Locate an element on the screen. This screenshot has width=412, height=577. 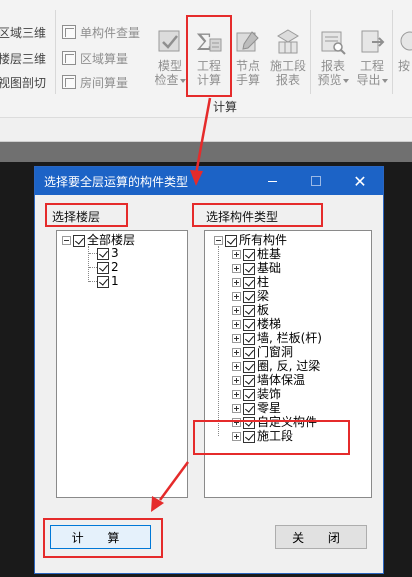
component-node: 基础 is located at coordinates (256, 268).